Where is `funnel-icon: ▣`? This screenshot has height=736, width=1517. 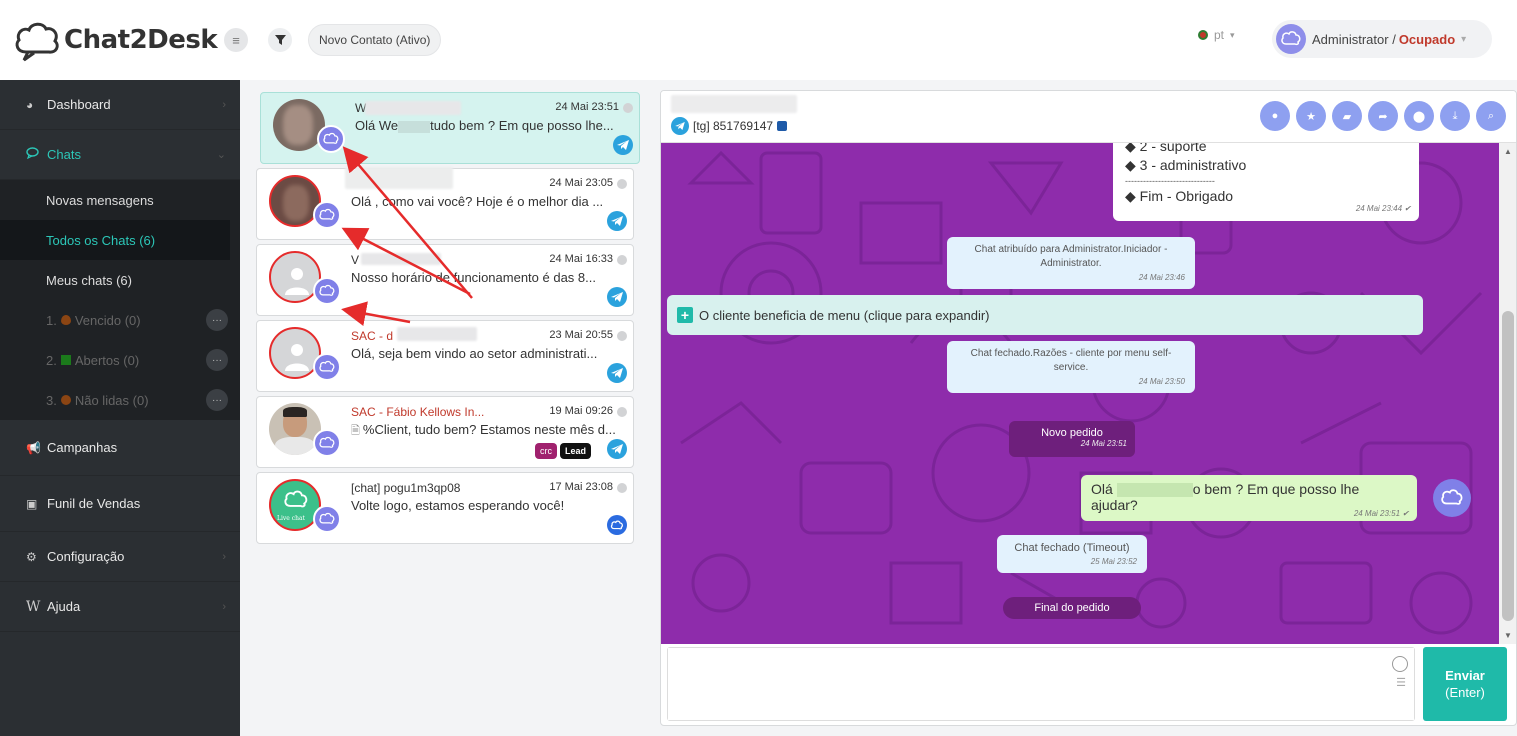 funnel-icon: ▣ is located at coordinates (32, 503).